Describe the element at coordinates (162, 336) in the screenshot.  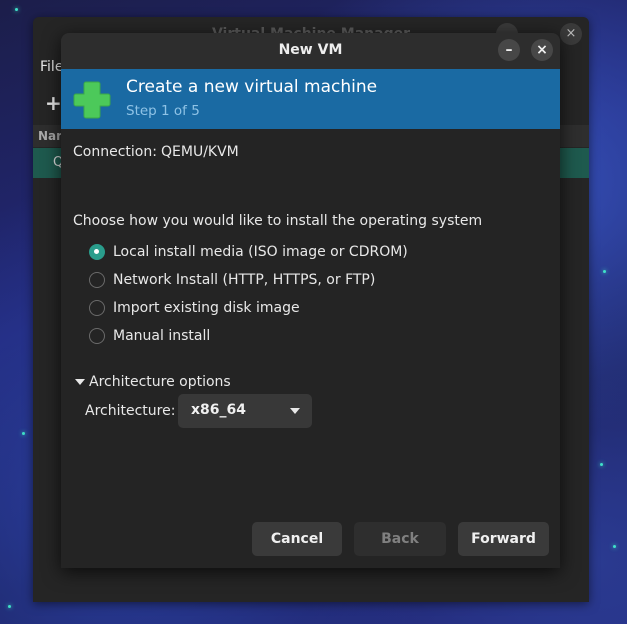
I see `radio-label: Manual install` at that location.